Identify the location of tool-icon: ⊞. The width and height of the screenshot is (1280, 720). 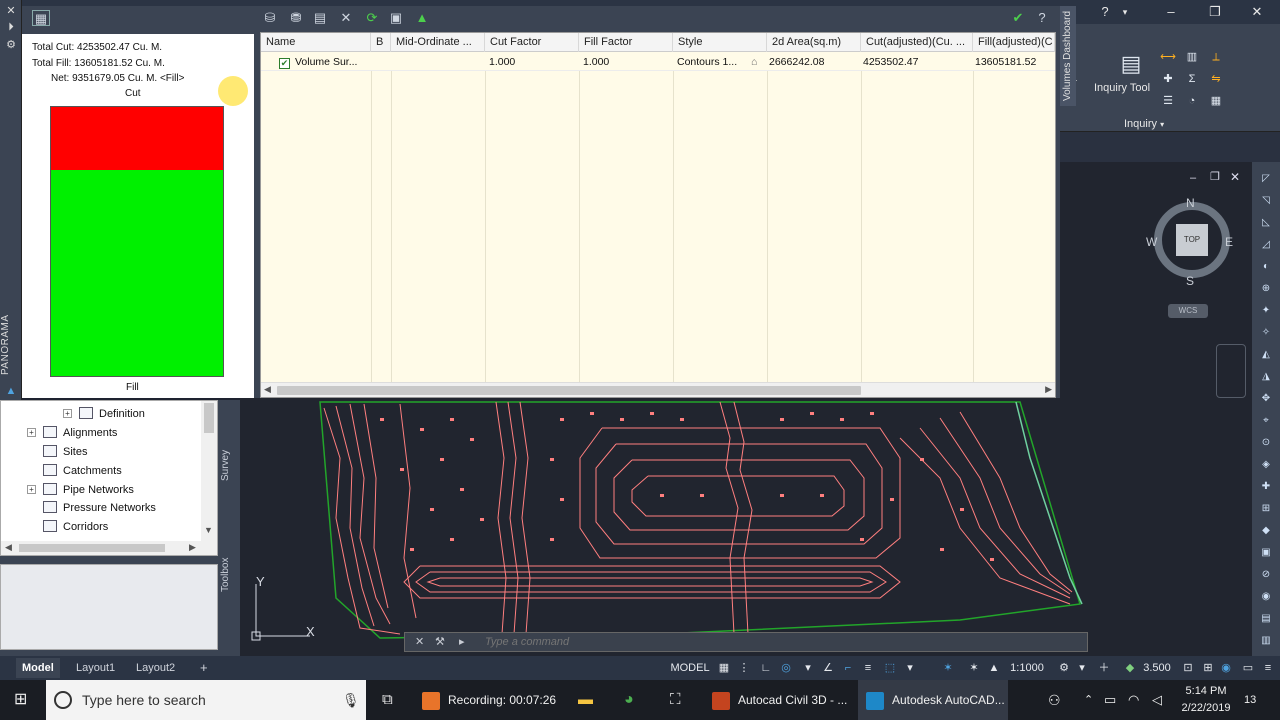
(1266, 509).